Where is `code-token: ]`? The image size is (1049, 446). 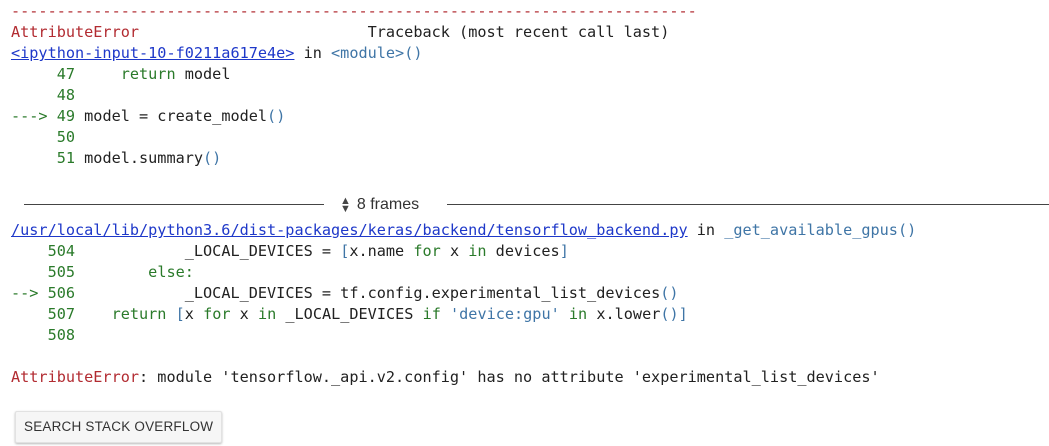
code-token: ] is located at coordinates (564, 251).